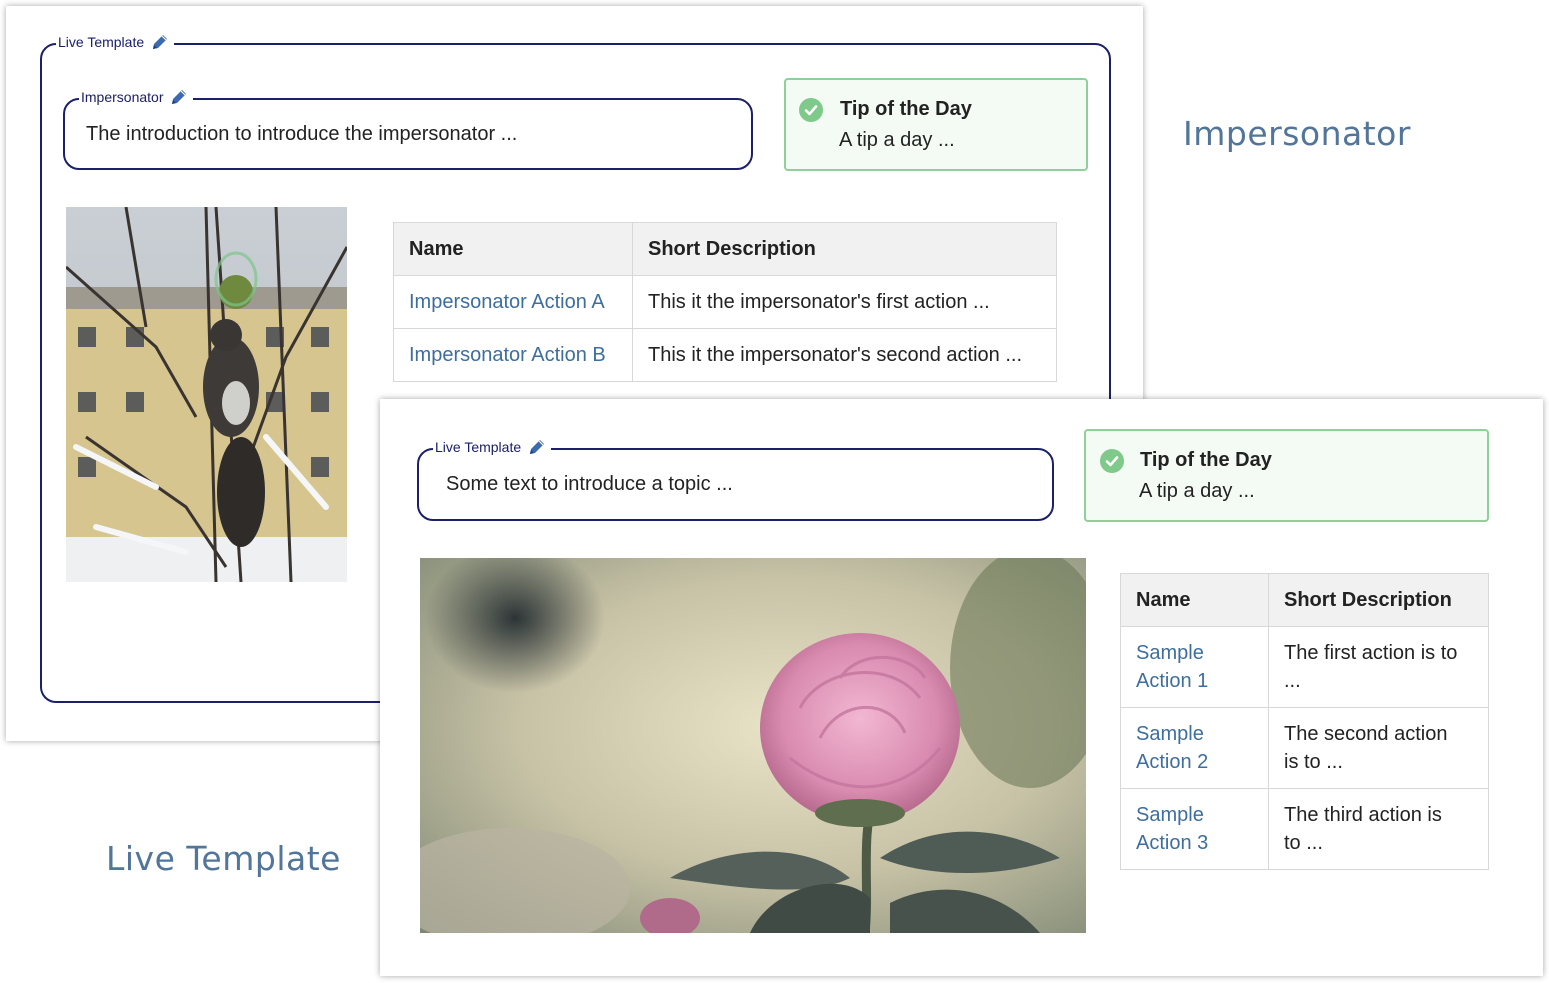 Image resolution: width=1549 pixels, height=983 pixels. What do you see at coordinates (513, 355) in the screenshot?
I see `action-link: Impersonator Action B` at bounding box center [513, 355].